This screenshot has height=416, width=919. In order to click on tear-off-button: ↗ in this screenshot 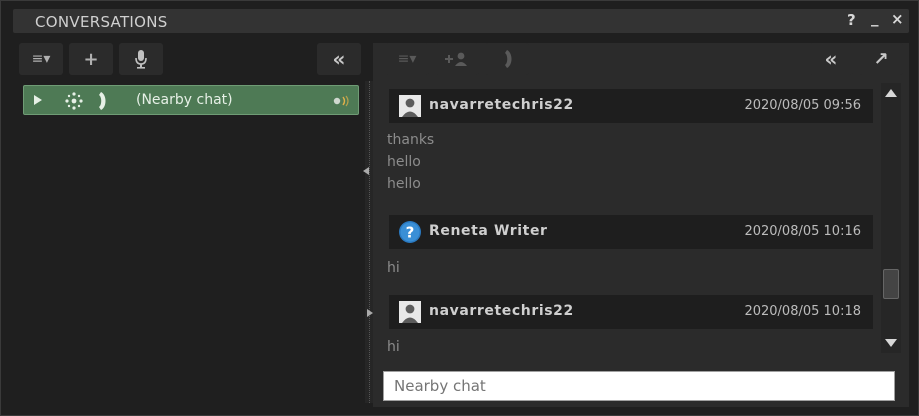, I will do `click(881, 59)`.